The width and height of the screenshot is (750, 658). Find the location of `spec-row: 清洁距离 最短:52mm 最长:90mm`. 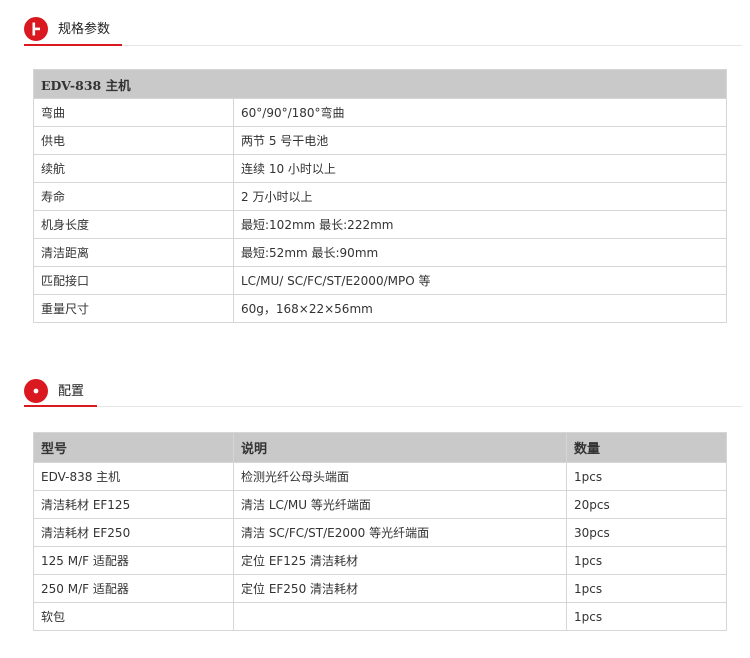

spec-row: 清洁距离 最短:52mm 最长:90mm is located at coordinates (380, 252).